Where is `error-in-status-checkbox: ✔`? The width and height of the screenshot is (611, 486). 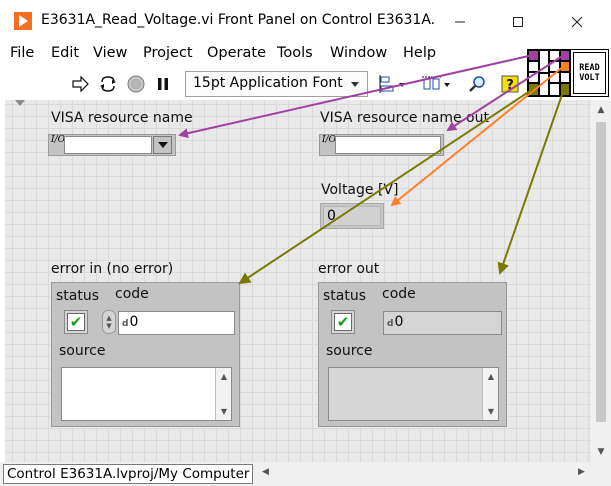
error-in-status-checkbox: ✔ is located at coordinates (76, 322).